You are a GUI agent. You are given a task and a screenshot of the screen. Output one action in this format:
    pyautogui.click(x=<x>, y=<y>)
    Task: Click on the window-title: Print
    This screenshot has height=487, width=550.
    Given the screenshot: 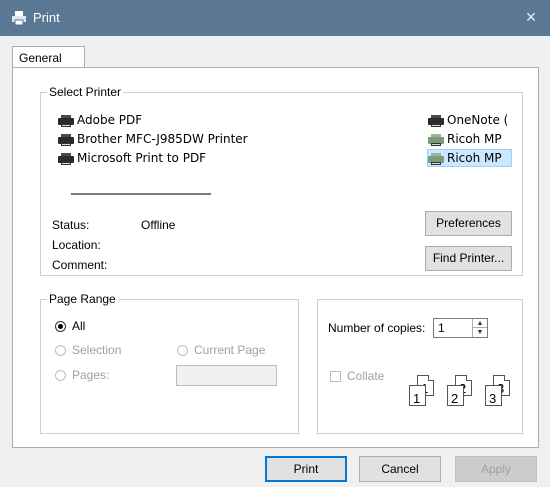 What is the action you would take?
    pyautogui.click(x=46, y=17)
    